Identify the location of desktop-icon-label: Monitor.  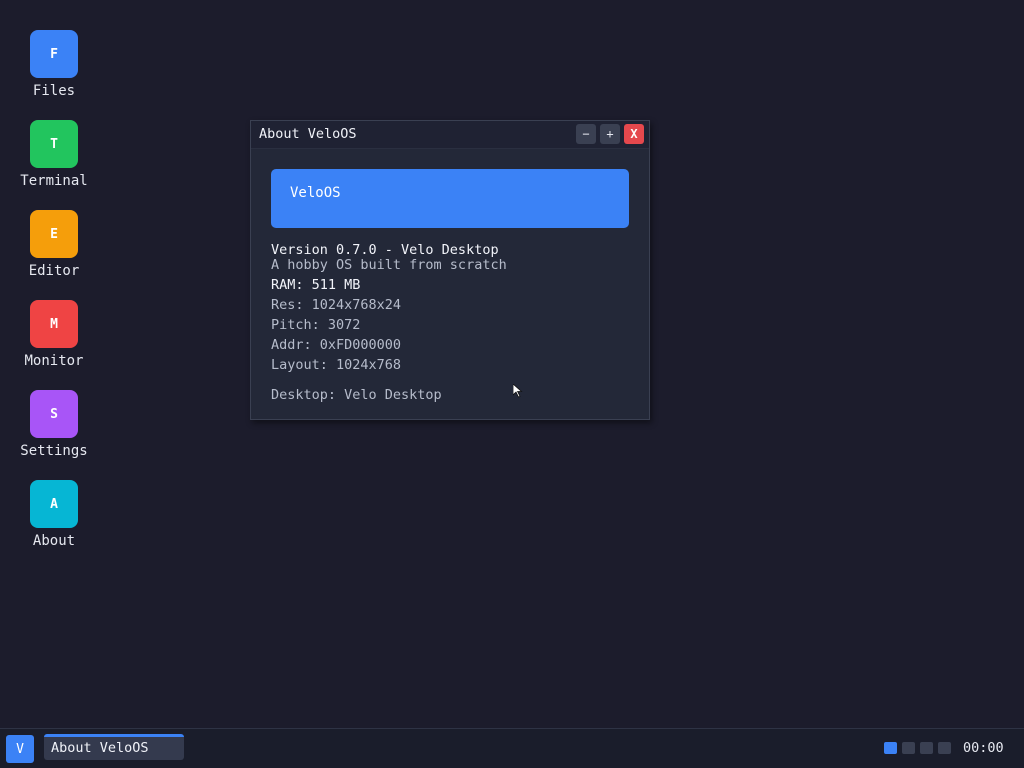
(54, 361).